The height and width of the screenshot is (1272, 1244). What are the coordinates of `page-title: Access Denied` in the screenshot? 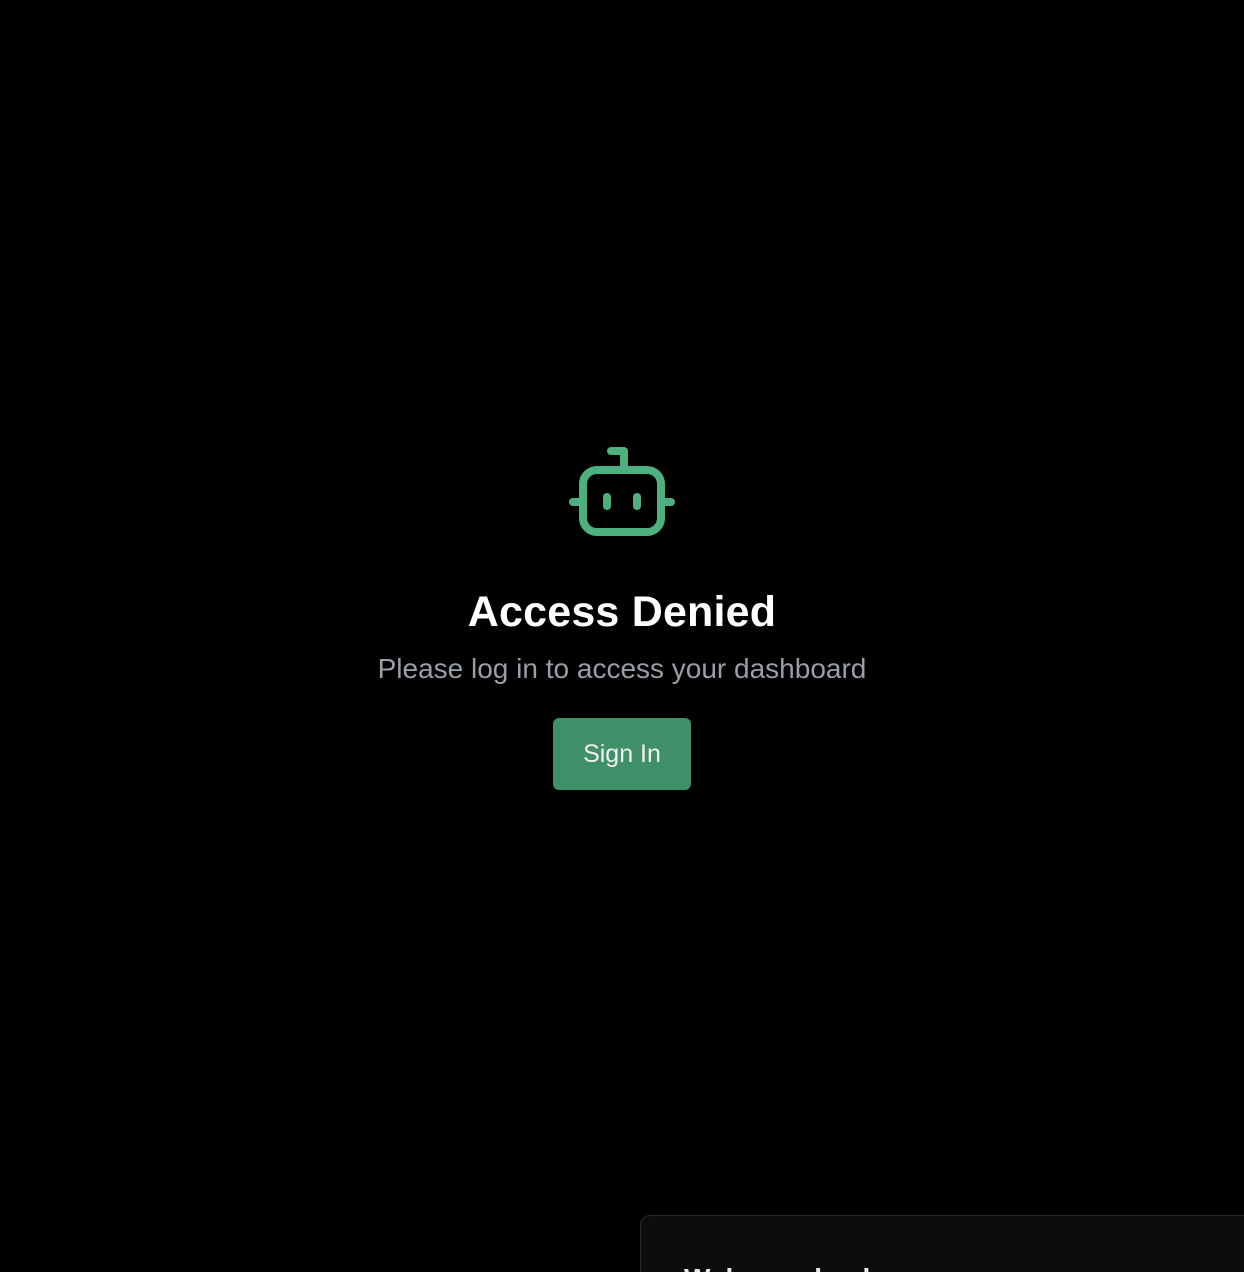 It's located at (622, 612).